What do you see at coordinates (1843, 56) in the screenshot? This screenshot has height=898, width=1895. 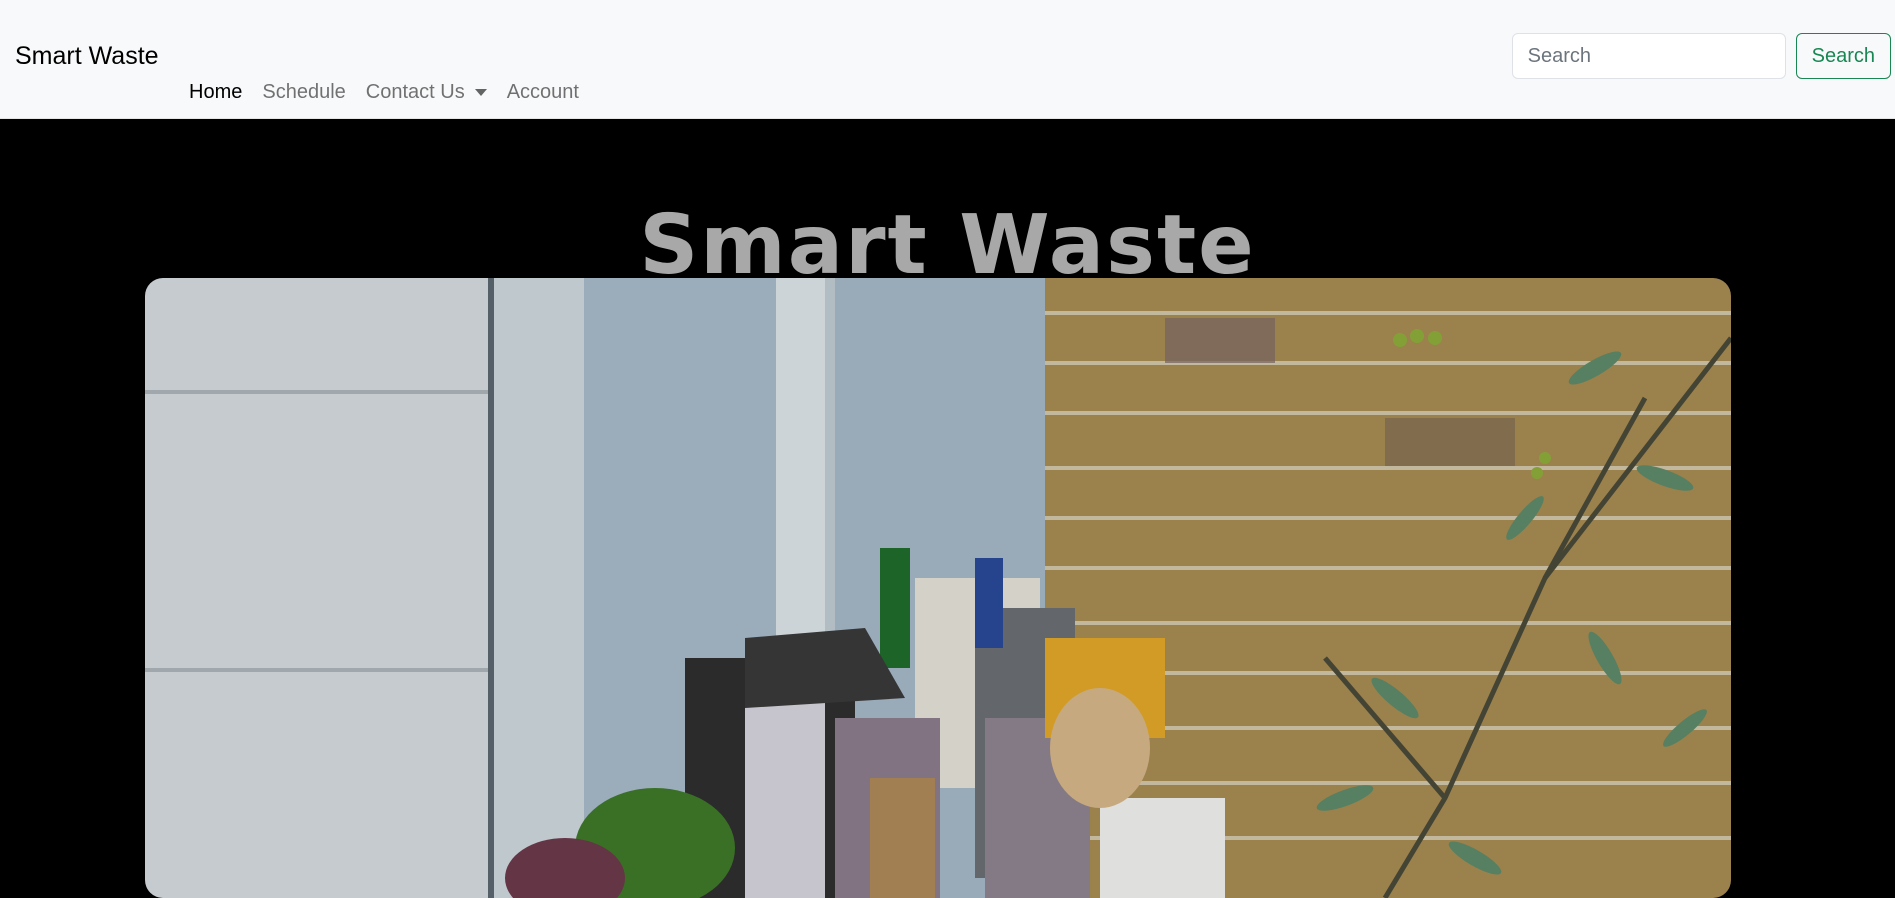 I see `search-button: Search` at bounding box center [1843, 56].